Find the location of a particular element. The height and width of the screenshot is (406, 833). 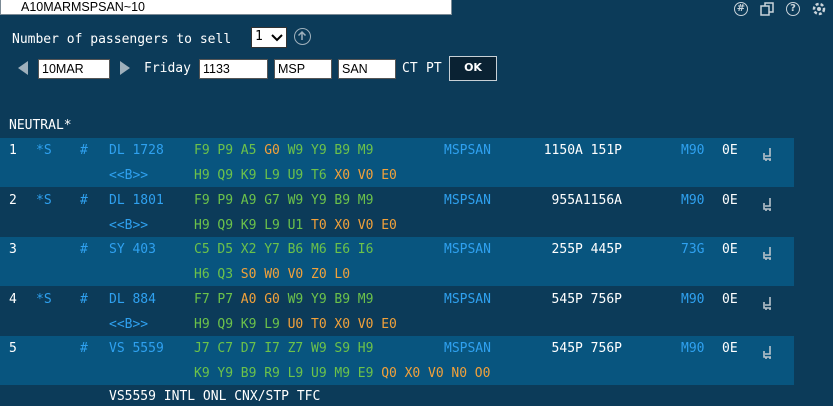

flight-number: SY 403 is located at coordinates (132, 249).